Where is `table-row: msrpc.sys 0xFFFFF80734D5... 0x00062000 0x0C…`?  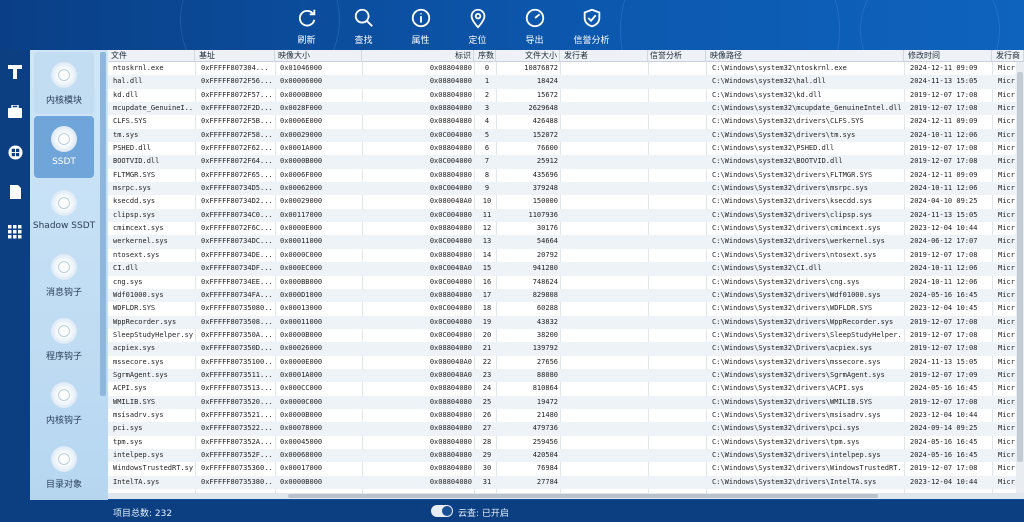 table-row: msrpc.sys 0xFFFFF80734D5... 0x00062000 0x0C… is located at coordinates (566, 189).